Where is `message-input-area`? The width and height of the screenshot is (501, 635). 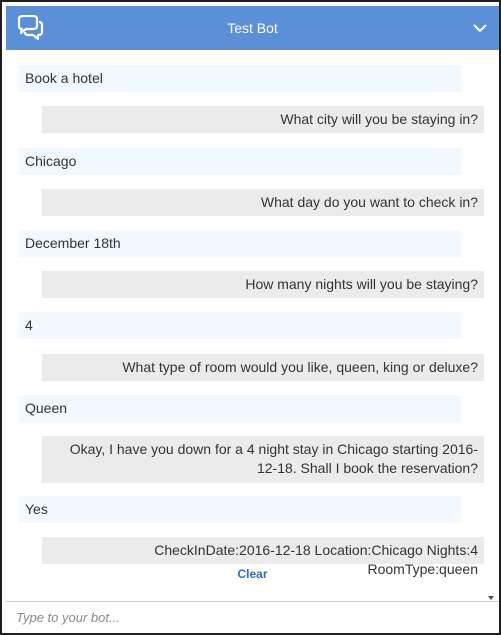
message-input-area is located at coordinates (252, 617).